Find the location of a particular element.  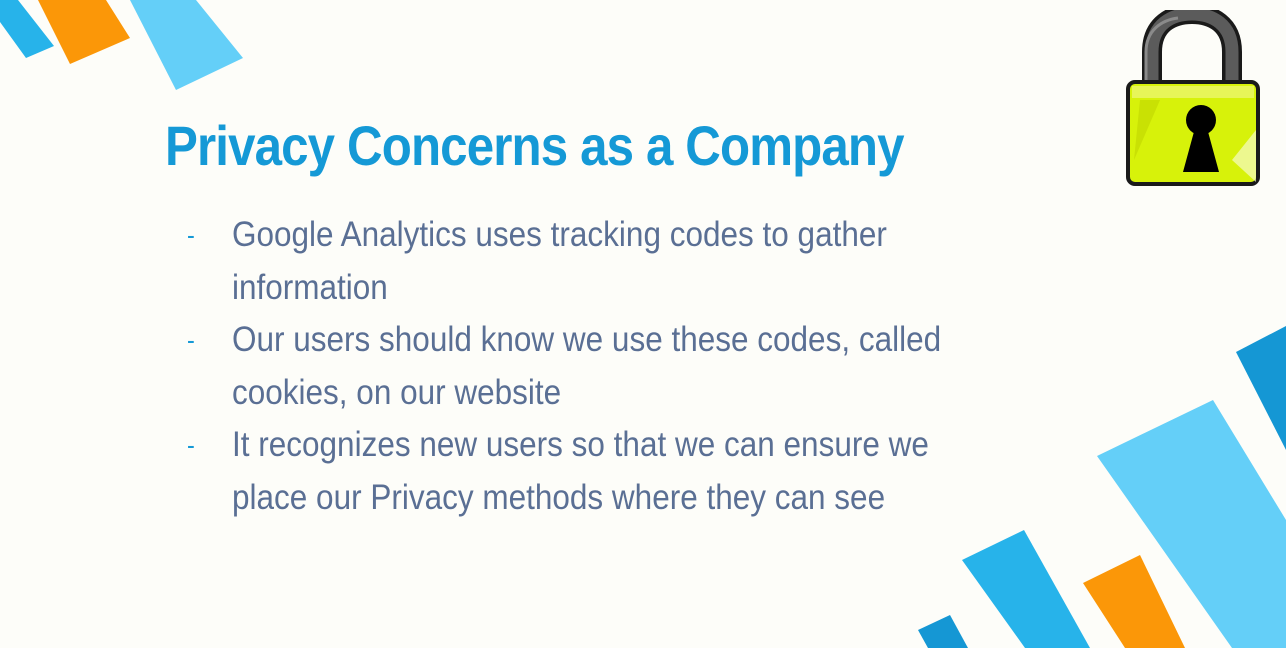

stripe-bottom-blue is located at coordinates (1026, 589).